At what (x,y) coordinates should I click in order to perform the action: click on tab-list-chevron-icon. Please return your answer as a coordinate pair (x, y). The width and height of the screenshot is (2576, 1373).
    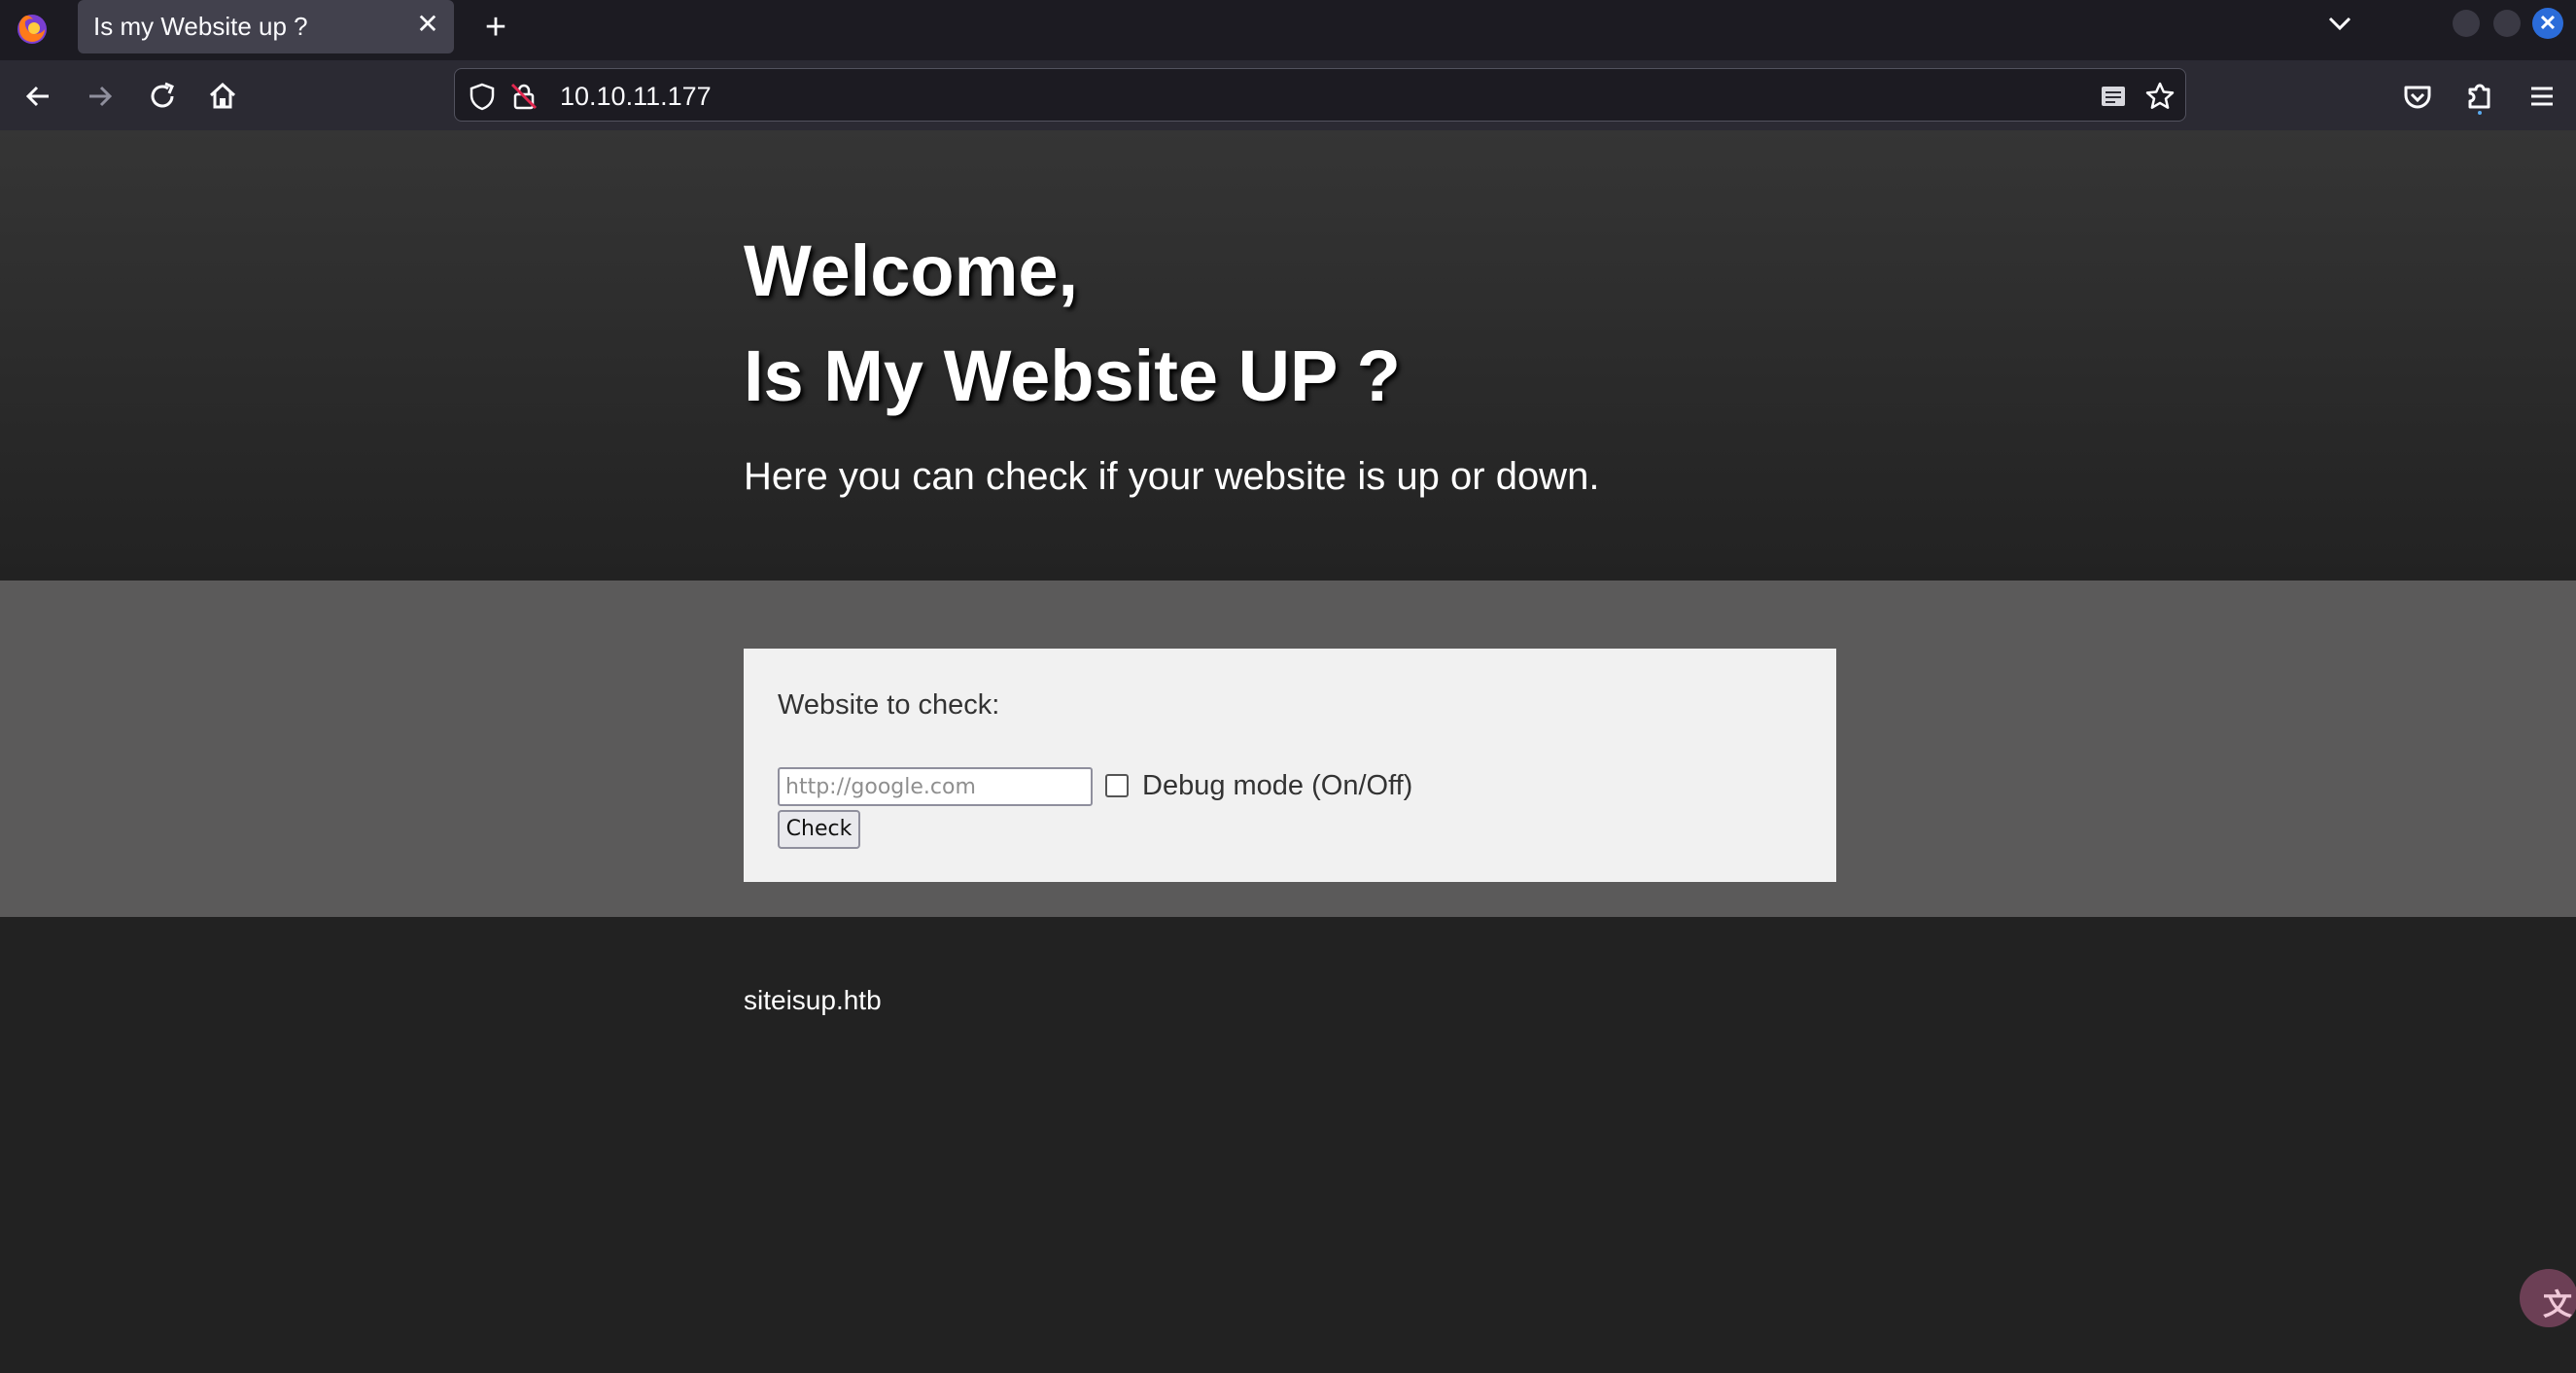
    Looking at the image, I should click on (2339, 23).